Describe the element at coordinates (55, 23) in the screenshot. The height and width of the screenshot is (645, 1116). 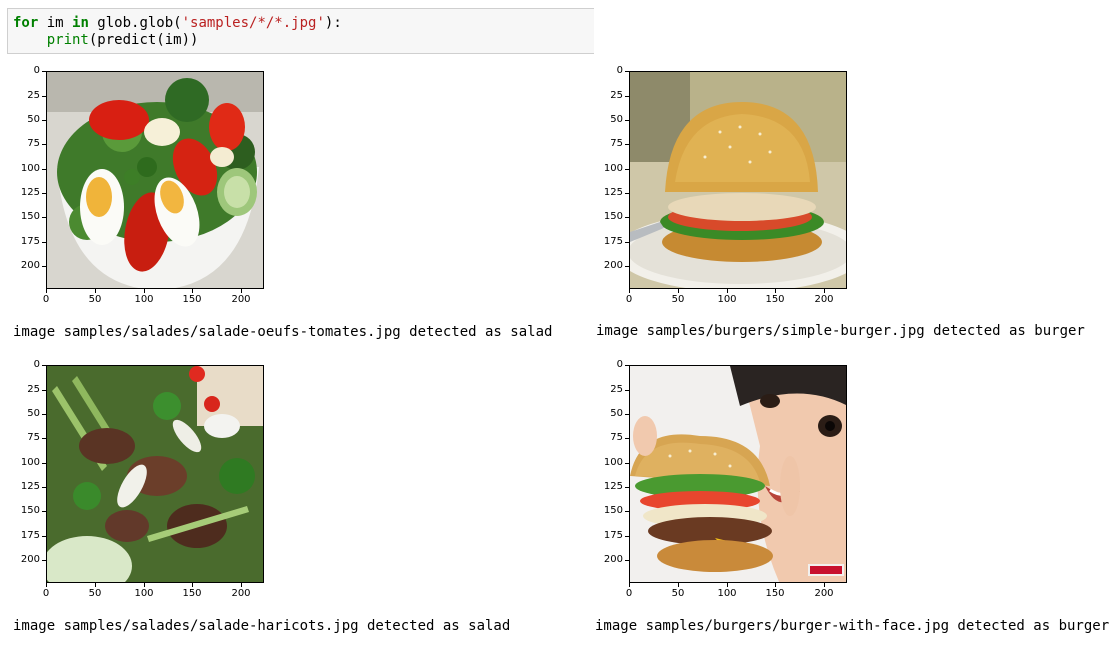
I see `code-var: im` at that location.